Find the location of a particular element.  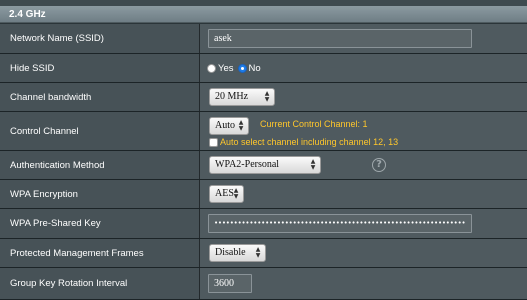

hide-ssid-no-label: No is located at coordinates (255, 68).